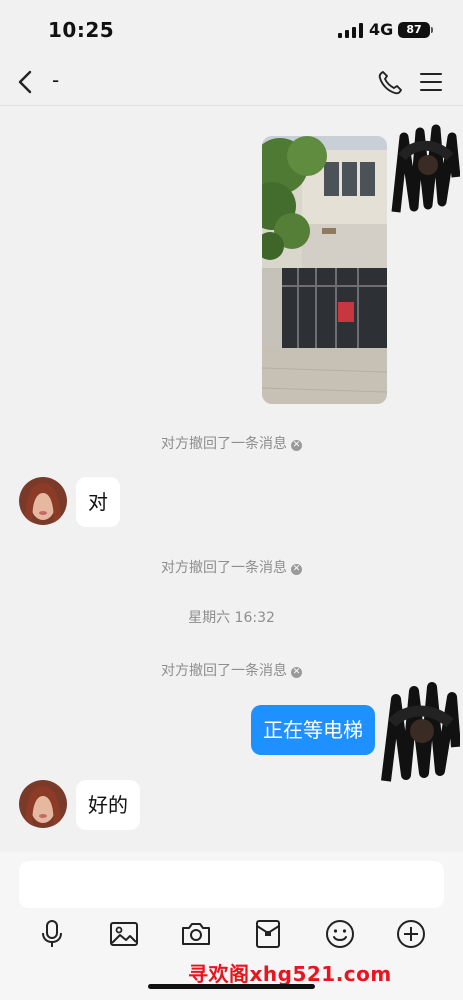 Image resolution: width=463 pixels, height=1000 pixels. I want to click on photo-album-button, so click(124, 934).